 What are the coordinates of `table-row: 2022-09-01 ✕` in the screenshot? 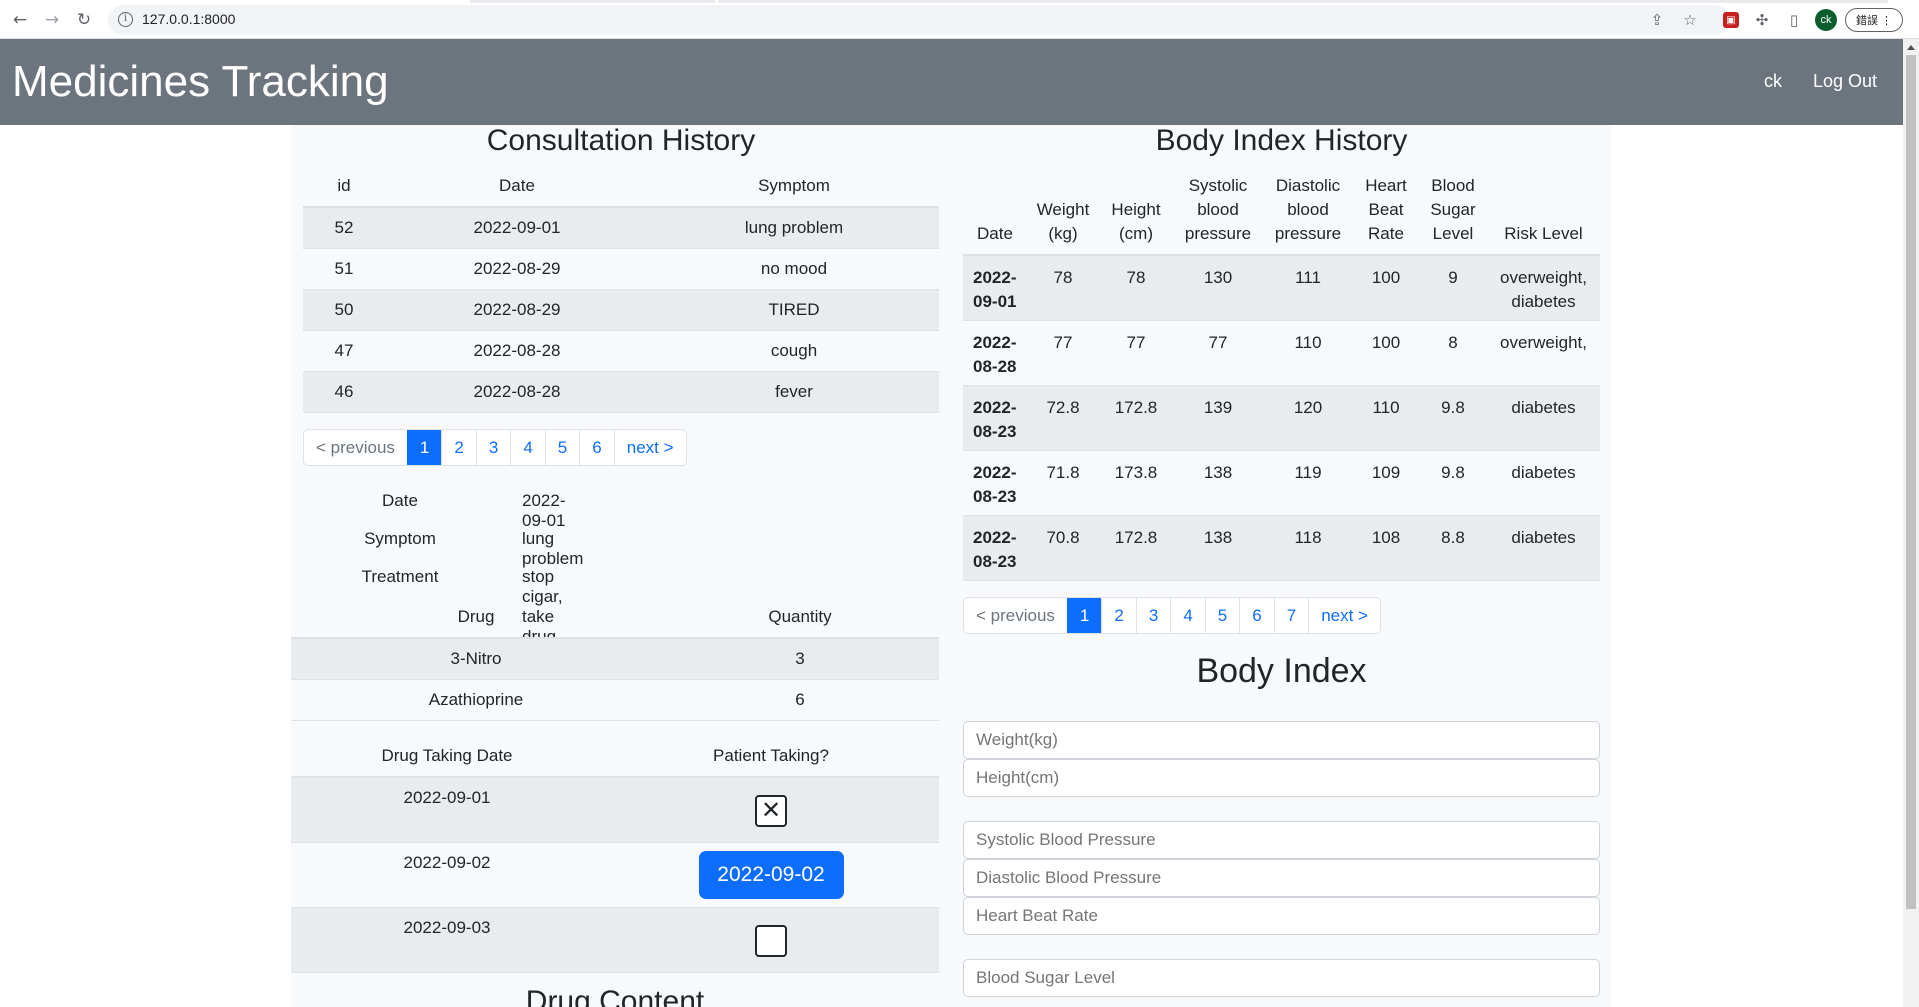 It's located at (615, 810).